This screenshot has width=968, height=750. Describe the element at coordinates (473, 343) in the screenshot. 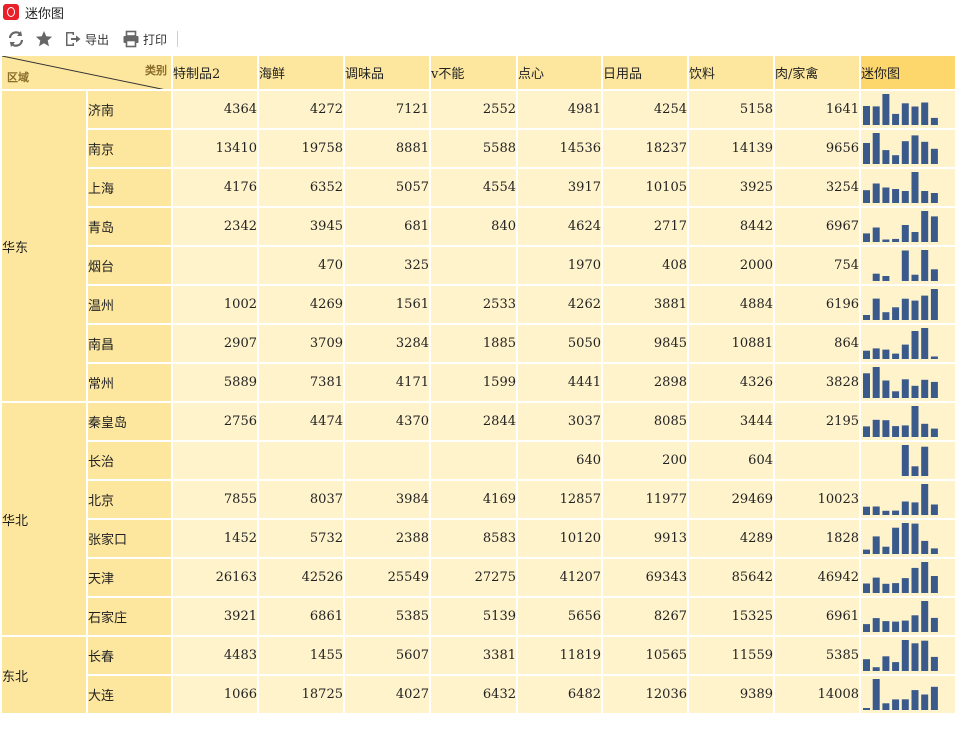

I see `value-cell: 1885` at that location.